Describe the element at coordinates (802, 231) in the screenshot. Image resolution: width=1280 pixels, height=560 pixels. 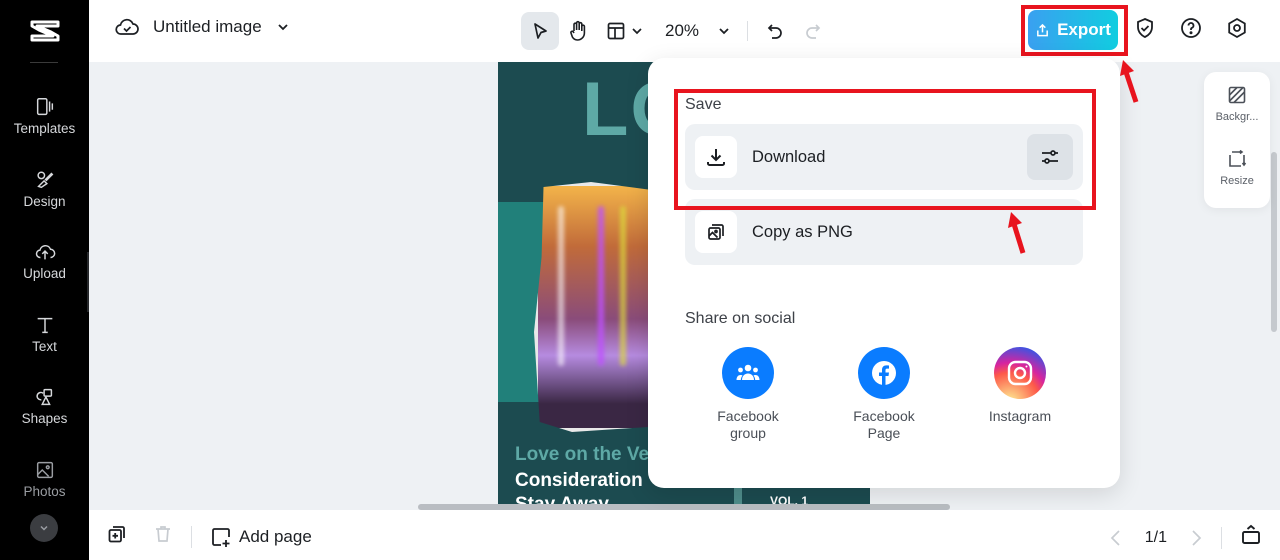
I see `copy-label: Copy as PNG` at that location.